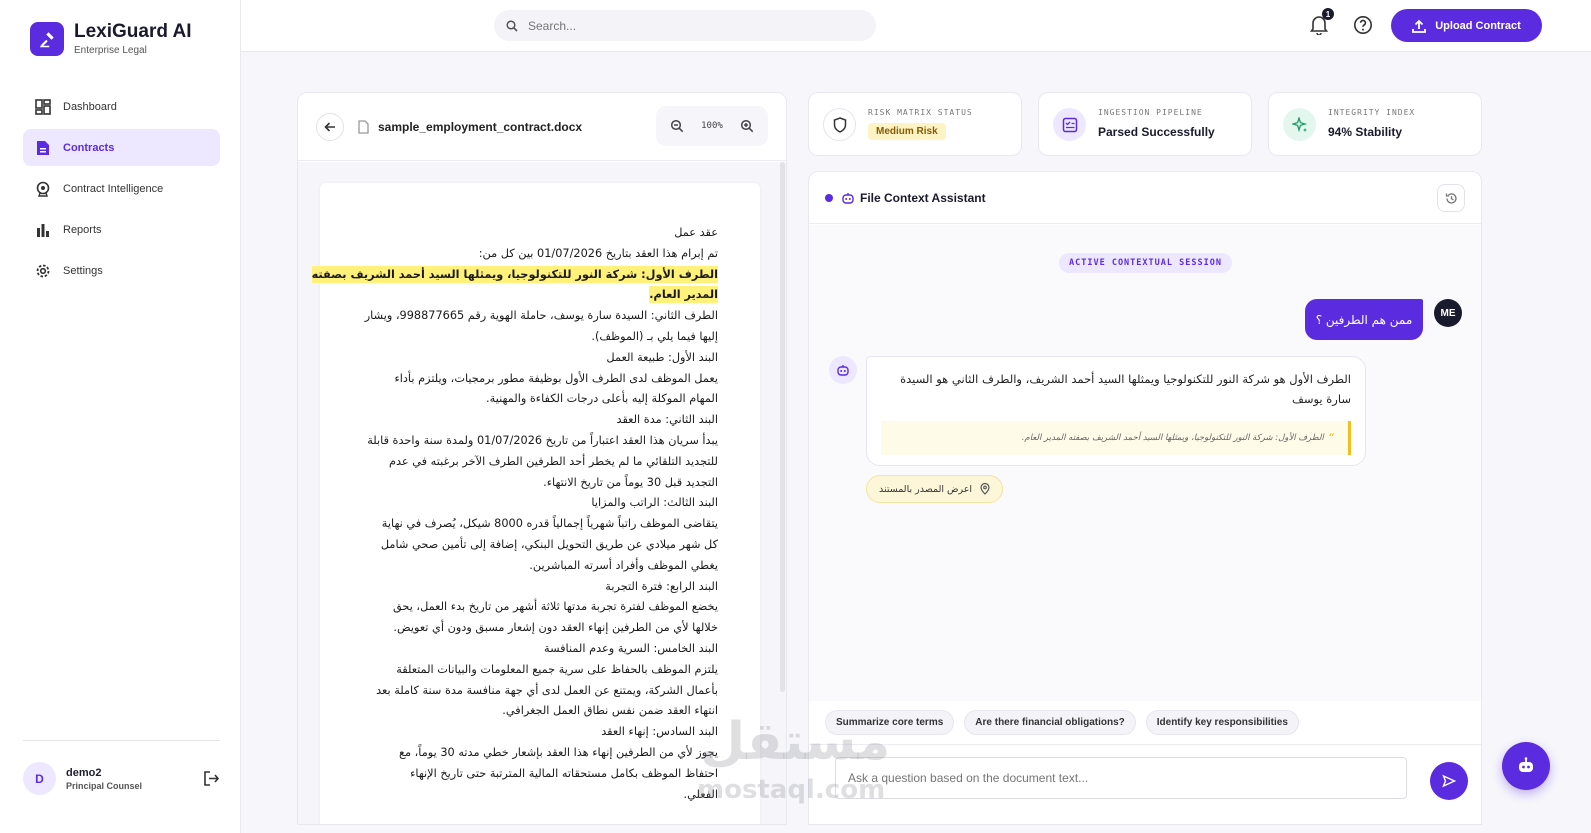 The width and height of the screenshot is (1591, 833). Describe the element at coordinates (920, 112) in the screenshot. I see `stat-label: RISK MATRIX STATUS` at that location.